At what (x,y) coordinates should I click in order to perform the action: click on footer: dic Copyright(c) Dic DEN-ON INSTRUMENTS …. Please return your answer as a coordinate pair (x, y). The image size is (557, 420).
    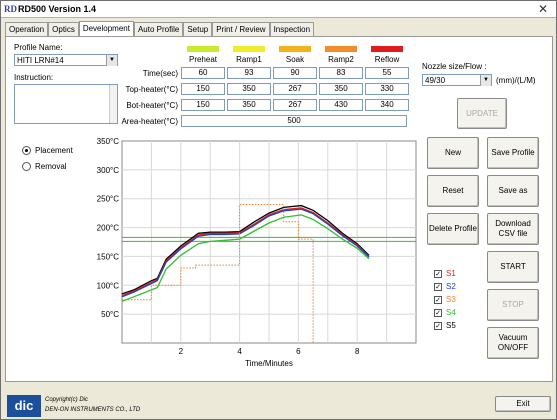
    Looking at the image, I should click on (278, 402).